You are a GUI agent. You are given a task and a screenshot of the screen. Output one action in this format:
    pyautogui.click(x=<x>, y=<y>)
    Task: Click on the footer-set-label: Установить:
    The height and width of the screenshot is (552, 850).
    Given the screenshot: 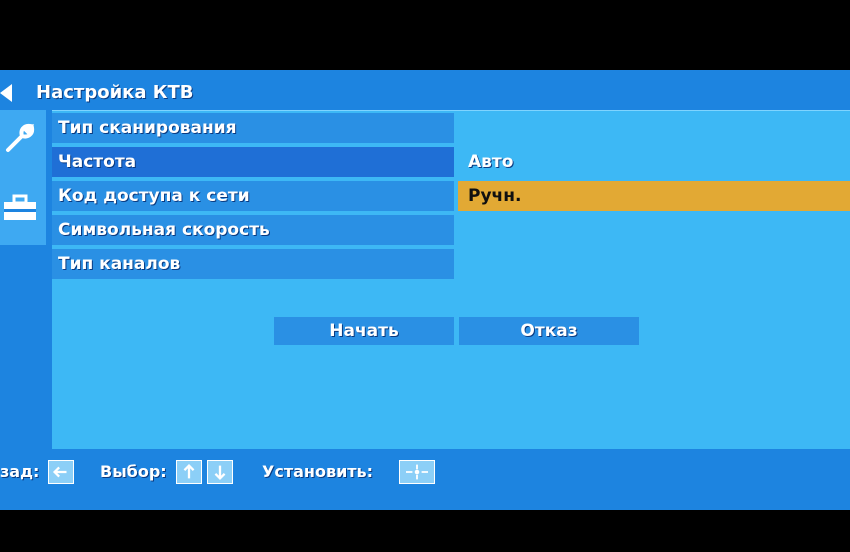 What is the action you would take?
    pyautogui.click(x=318, y=471)
    